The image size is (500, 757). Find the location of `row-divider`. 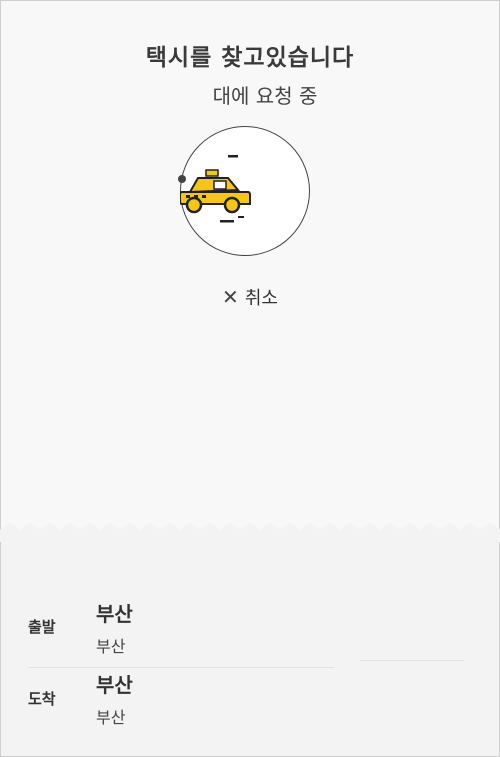

row-divider is located at coordinates (181, 667).